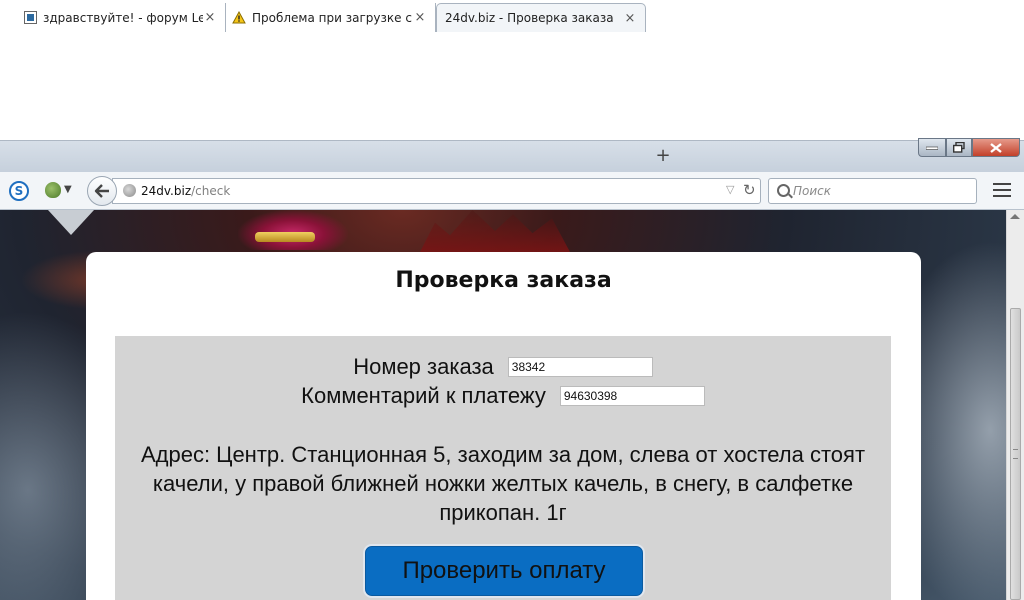 The height and width of the screenshot is (600, 1024). Describe the element at coordinates (423, 366) in the screenshot. I see `order-number-label: Номер заказа` at that location.